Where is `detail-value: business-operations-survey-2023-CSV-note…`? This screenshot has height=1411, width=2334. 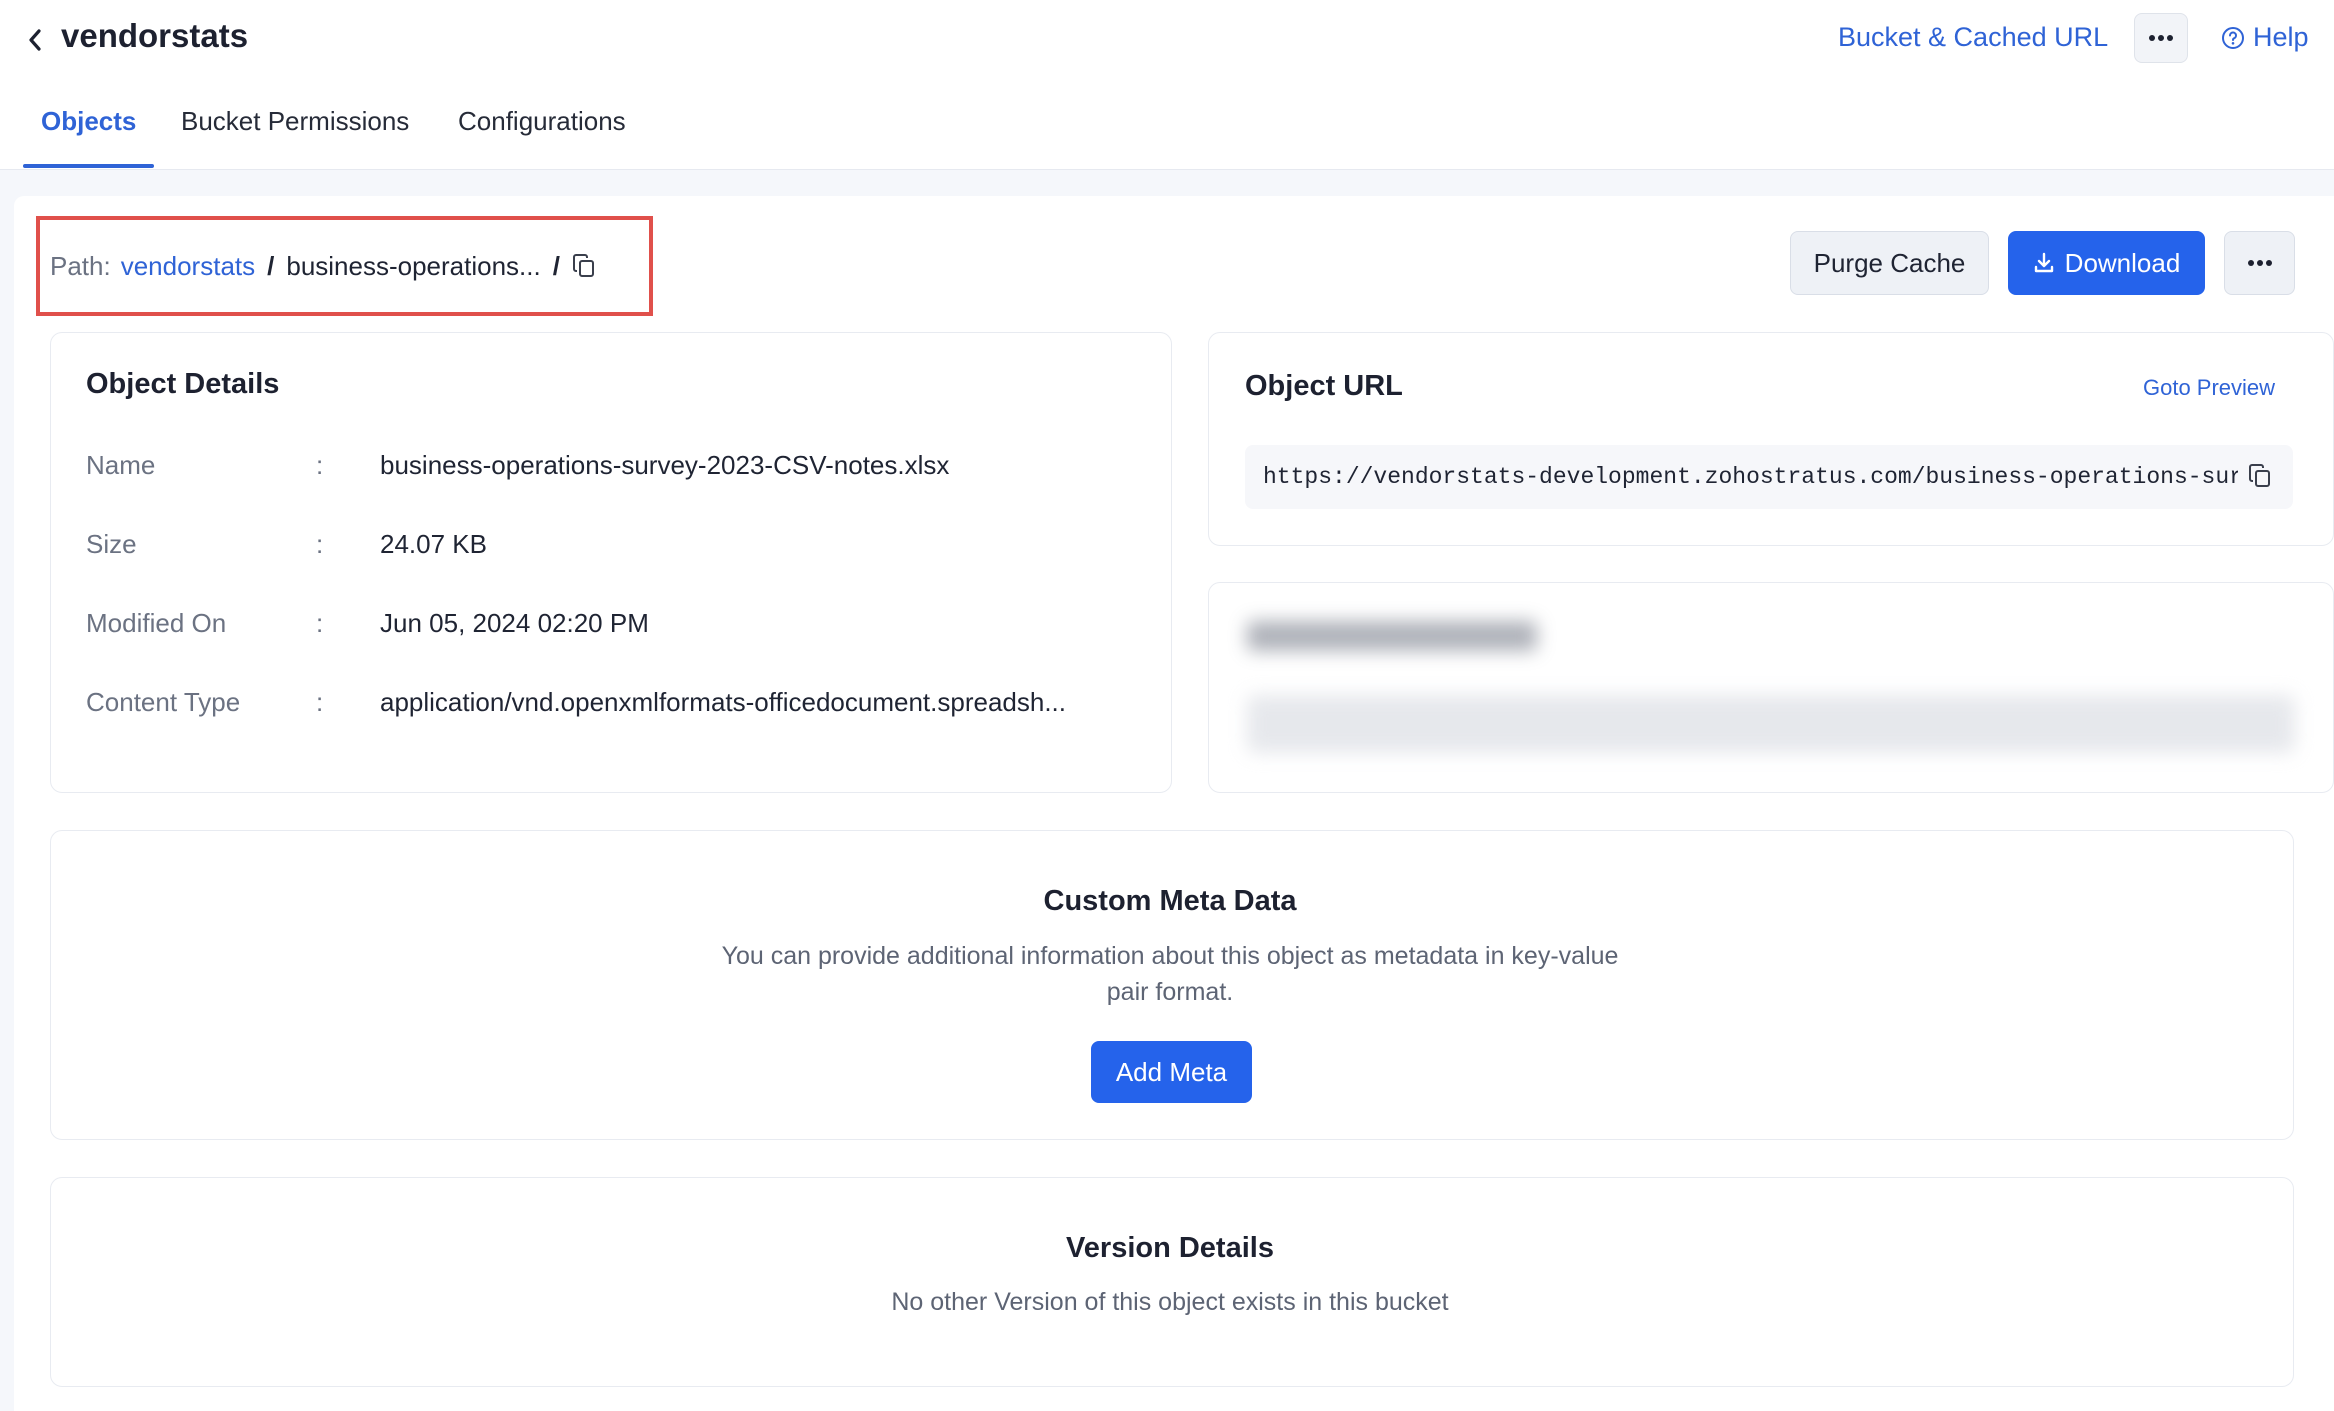 detail-value: business-operations-survey-2023-CSV-note… is located at coordinates (665, 465).